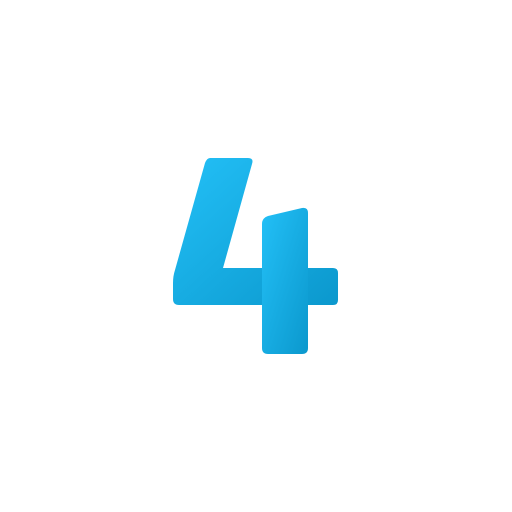  I want to click on four-diagonal-stroke, so click(255, 231).